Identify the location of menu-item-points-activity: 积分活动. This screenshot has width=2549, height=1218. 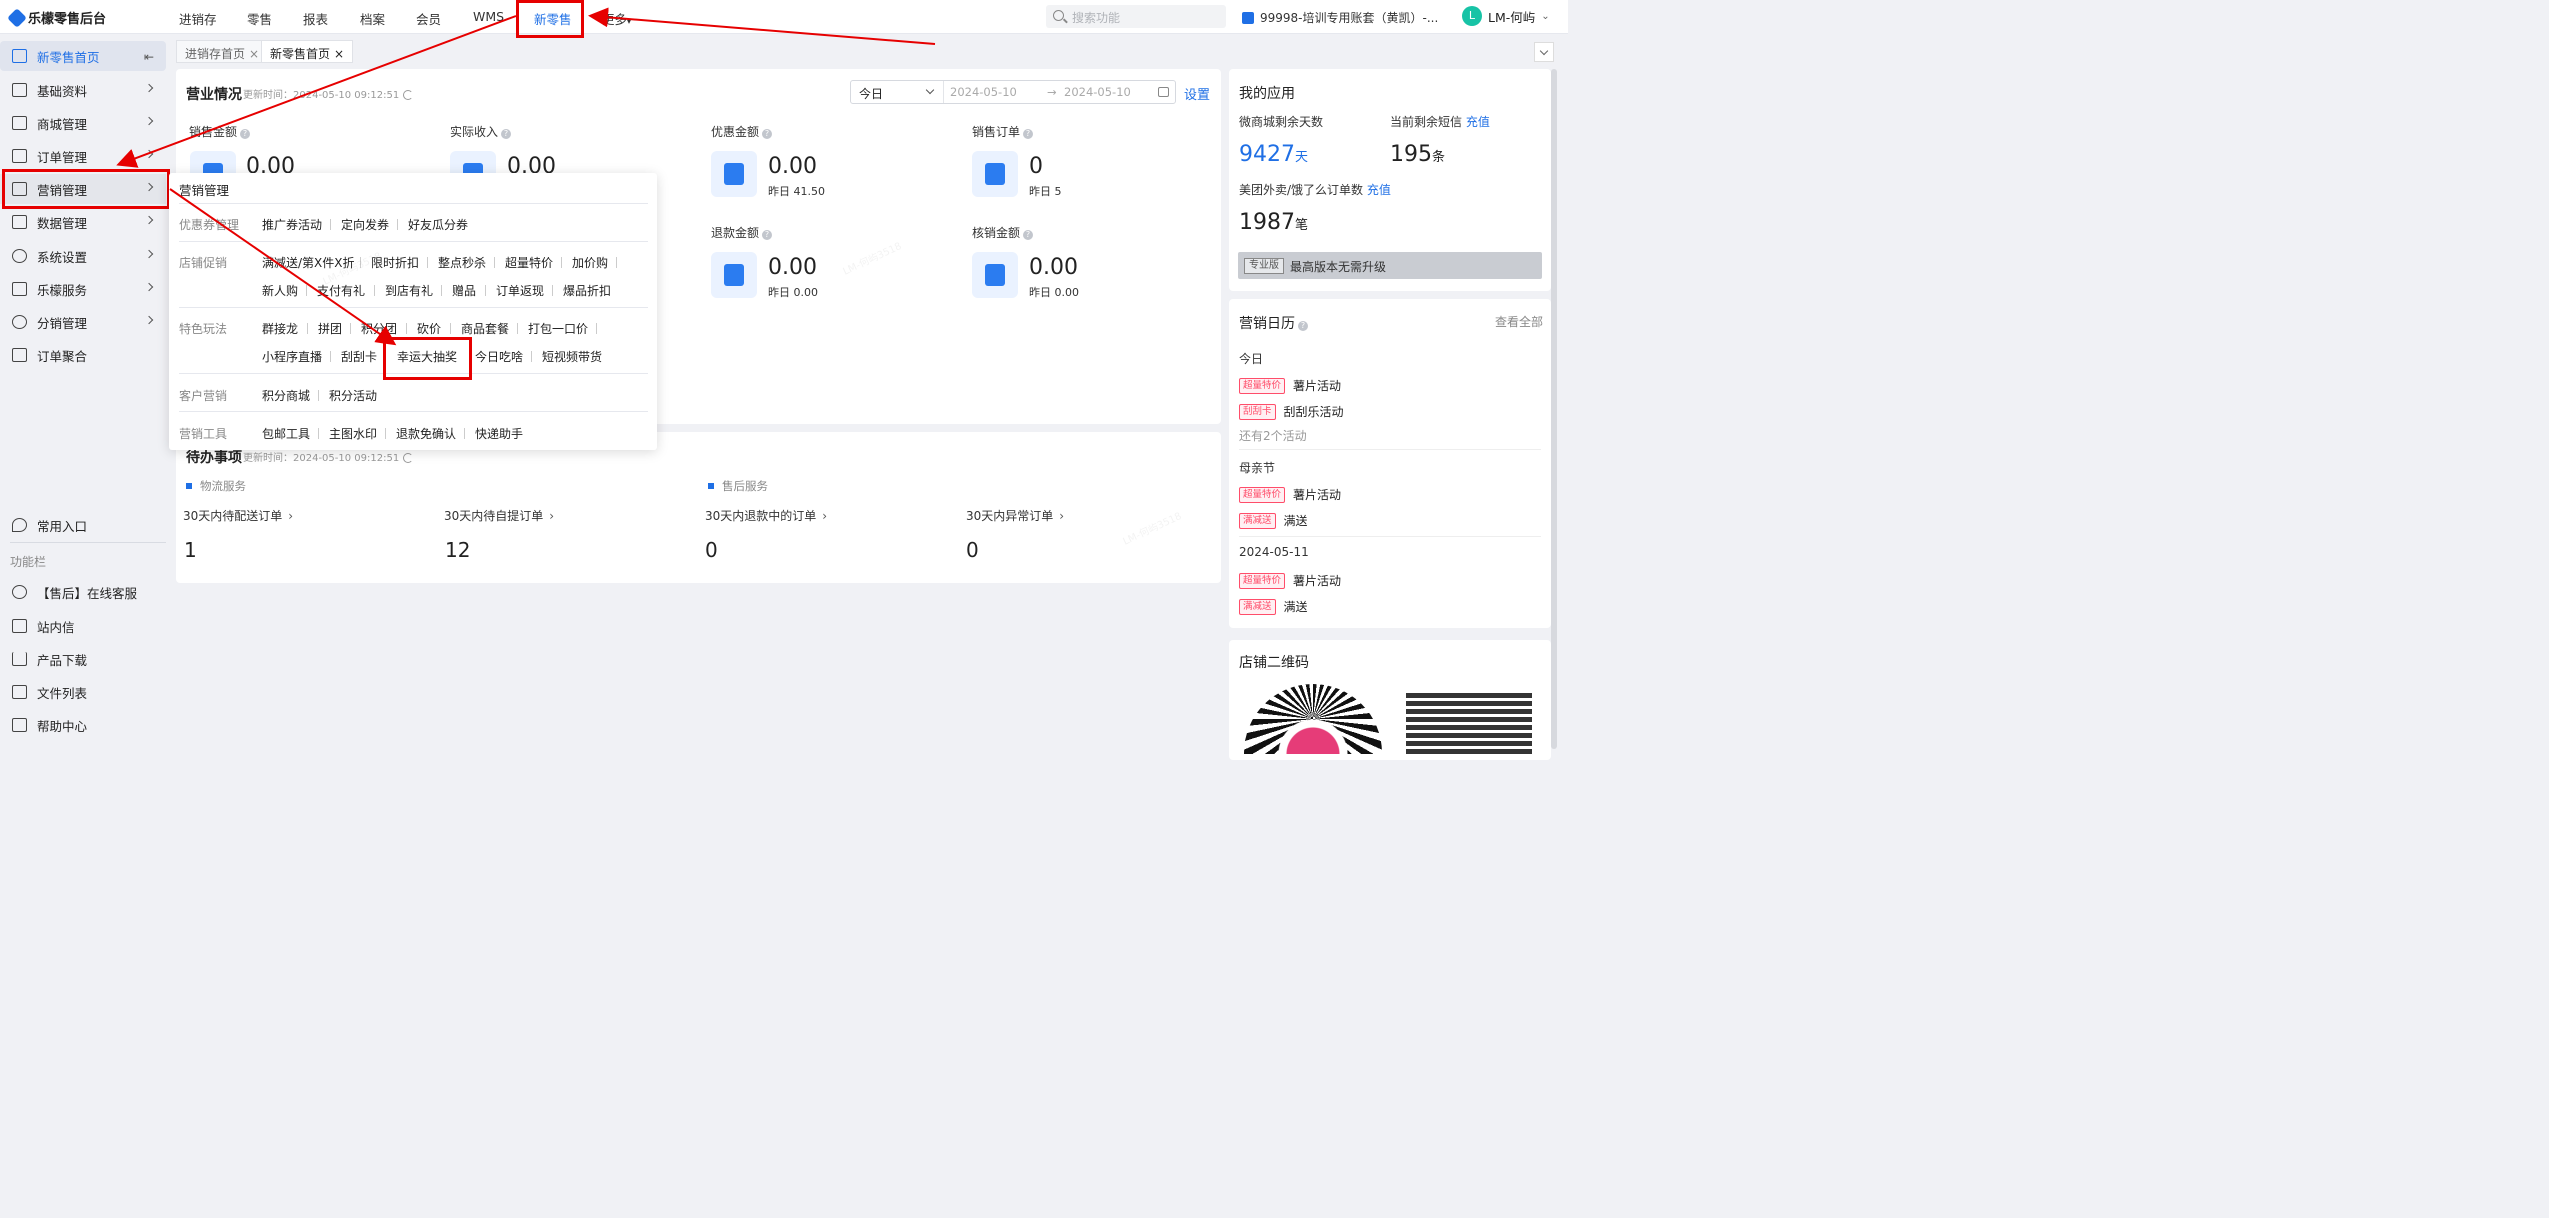
(353, 395).